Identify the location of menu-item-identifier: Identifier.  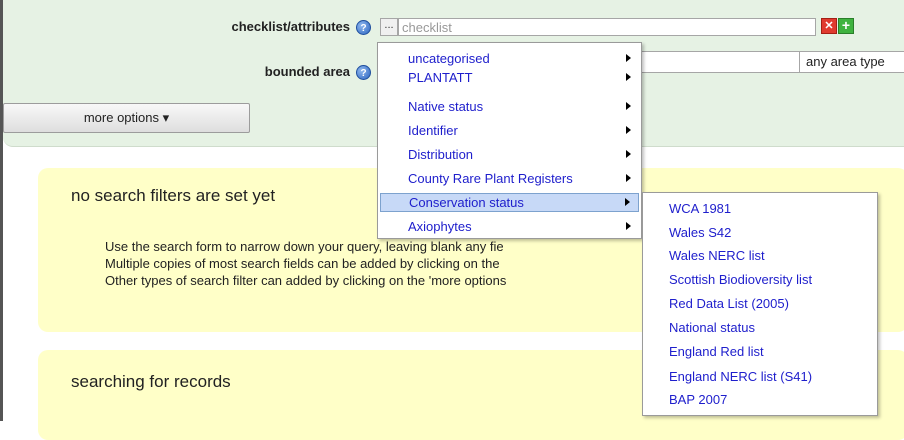
(509, 130).